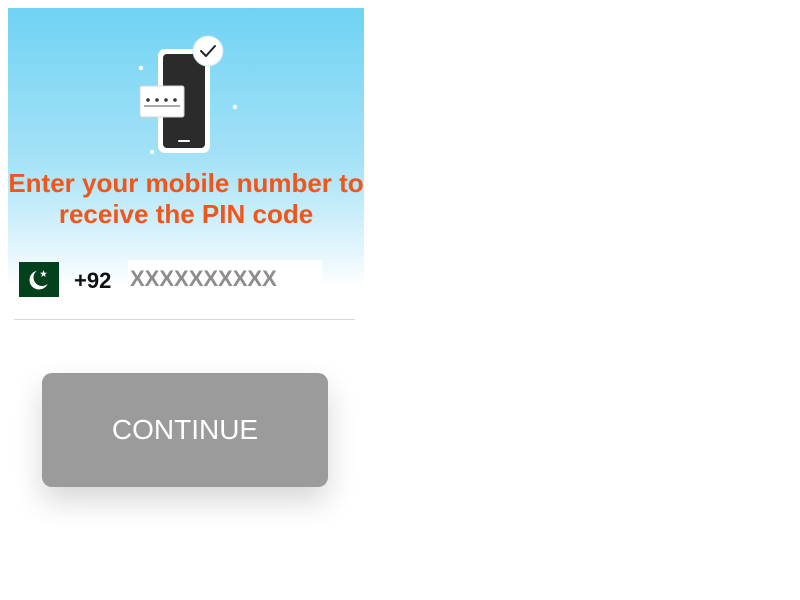 The height and width of the screenshot is (600, 800). I want to click on input-divider, so click(184, 319).